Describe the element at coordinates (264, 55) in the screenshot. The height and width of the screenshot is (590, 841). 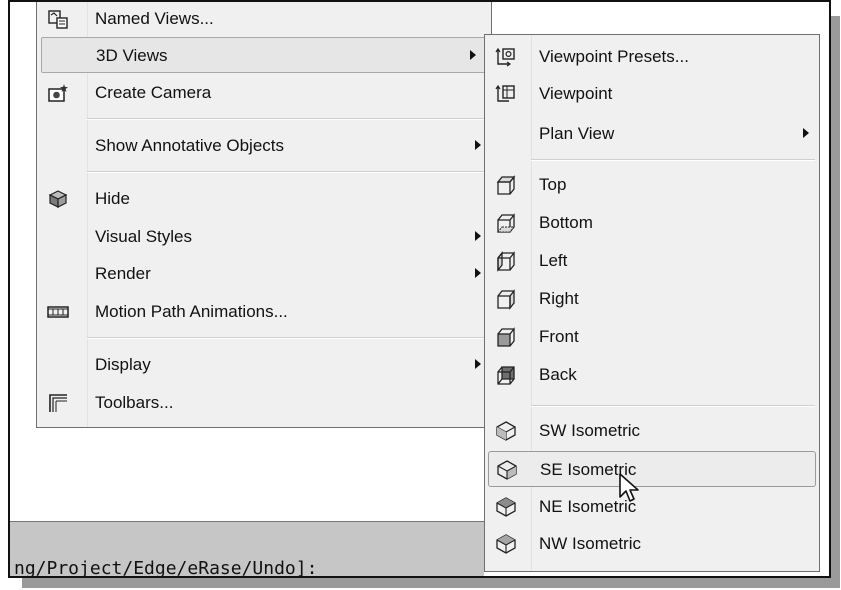
I see `menu-item-3d-views: 3D Views` at that location.